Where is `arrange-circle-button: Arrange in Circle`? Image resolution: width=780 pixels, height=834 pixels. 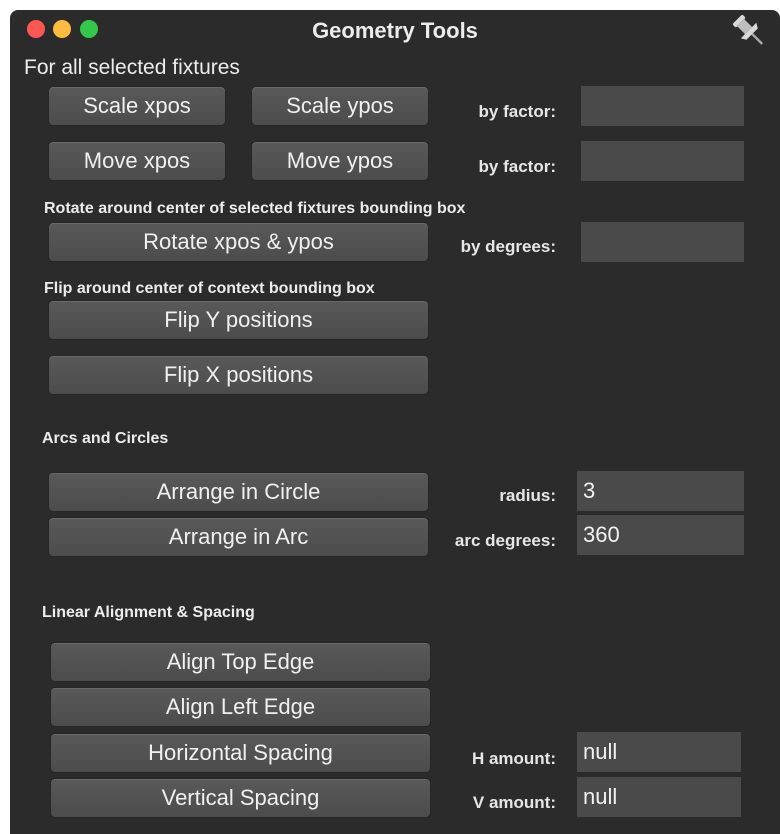 arrange-circle-button: Arrange in Circle is located at coordinates (238, 492).